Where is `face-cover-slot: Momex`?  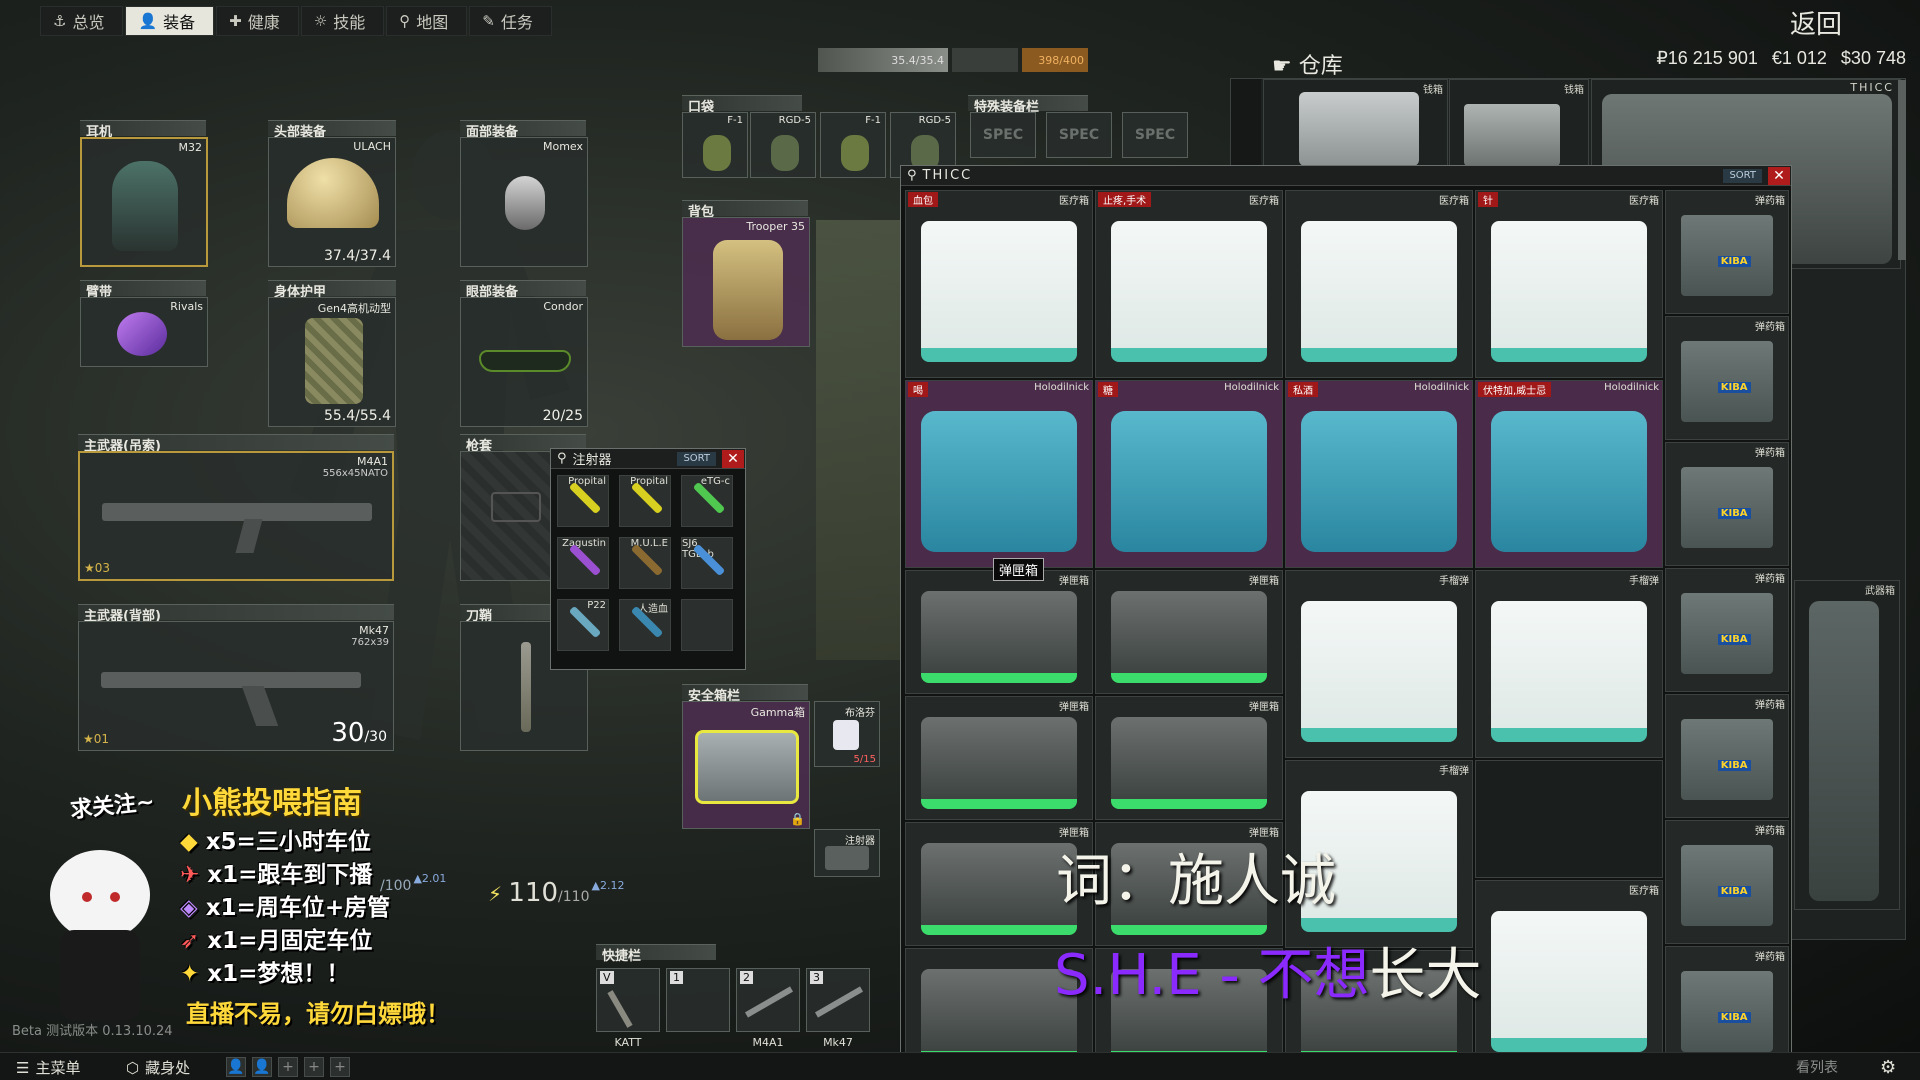
face-cover-slot: Momex is located at coordinates (524, 202).